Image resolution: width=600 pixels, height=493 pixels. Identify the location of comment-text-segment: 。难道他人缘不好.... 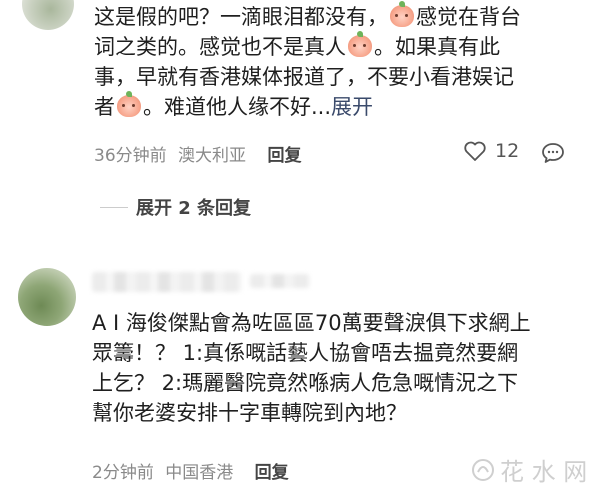
(237, 107).